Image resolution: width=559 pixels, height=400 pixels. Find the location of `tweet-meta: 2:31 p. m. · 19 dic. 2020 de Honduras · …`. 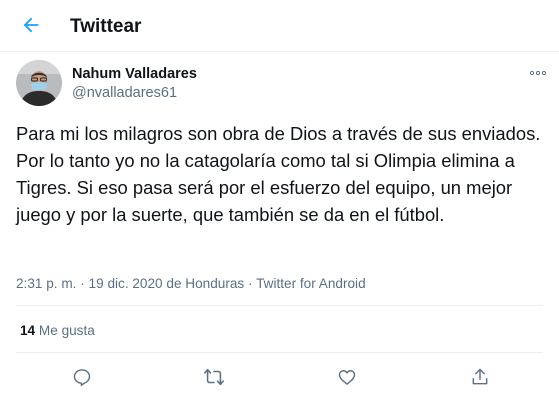

tweet-meta: 2:31 p. m. · 19 dic. 2020 de Honduras · … is located at coordinates (191, 283).